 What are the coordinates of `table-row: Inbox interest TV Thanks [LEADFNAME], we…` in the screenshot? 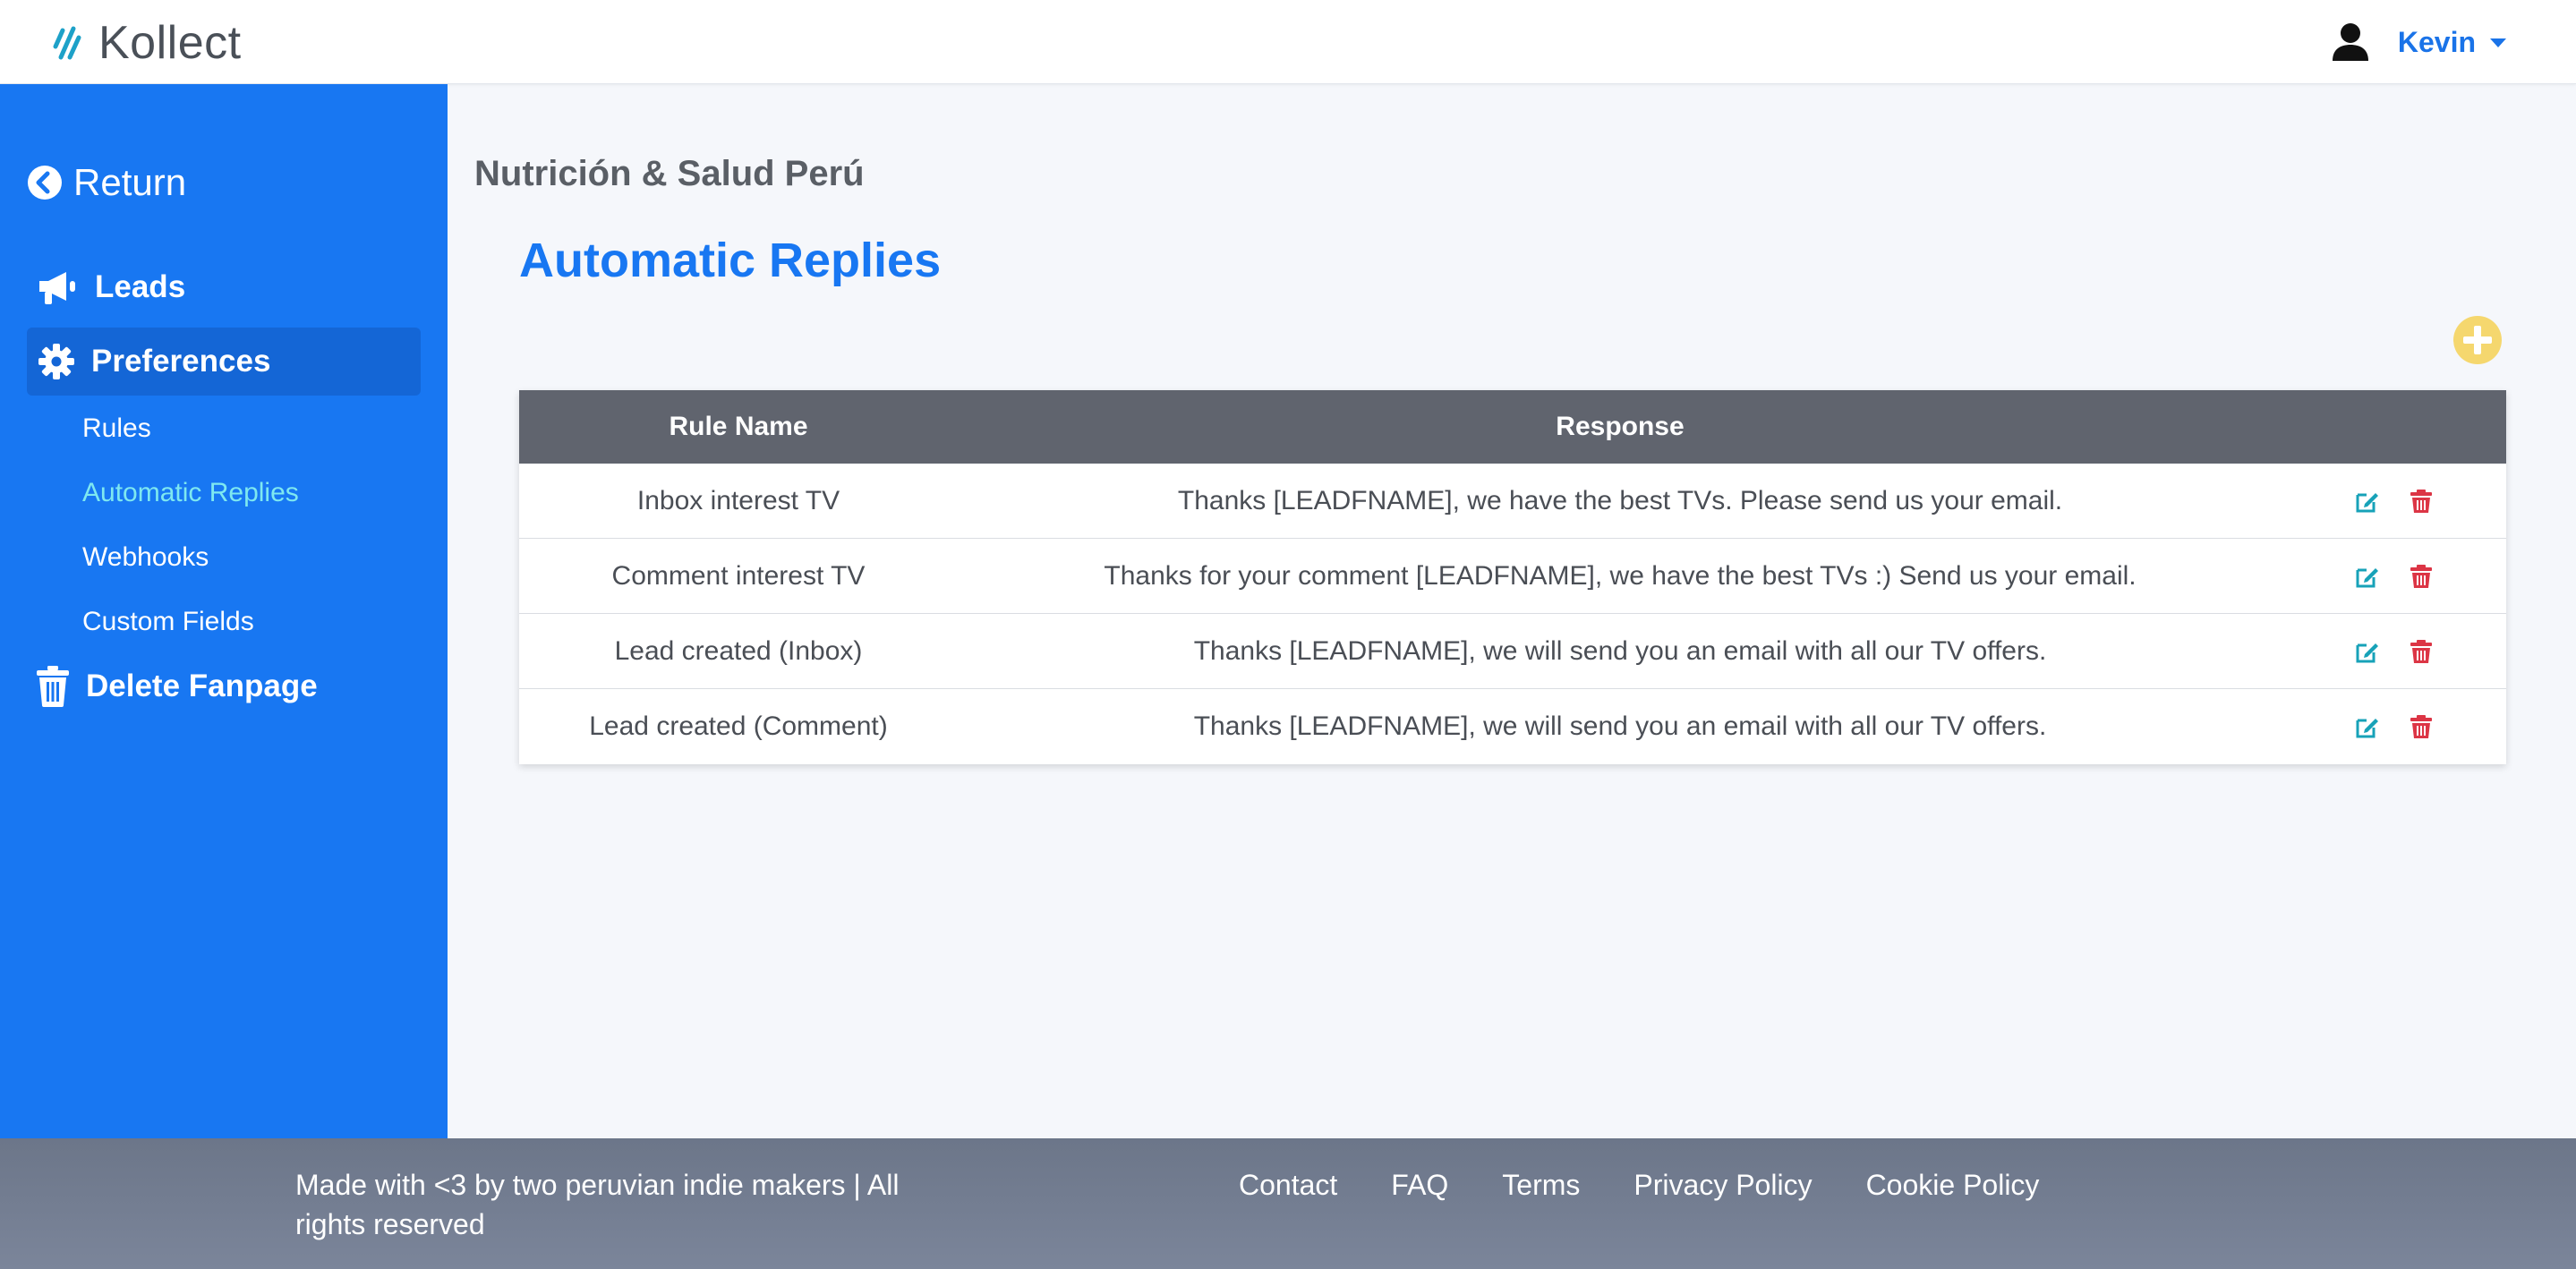 It's located at (1512, 501).